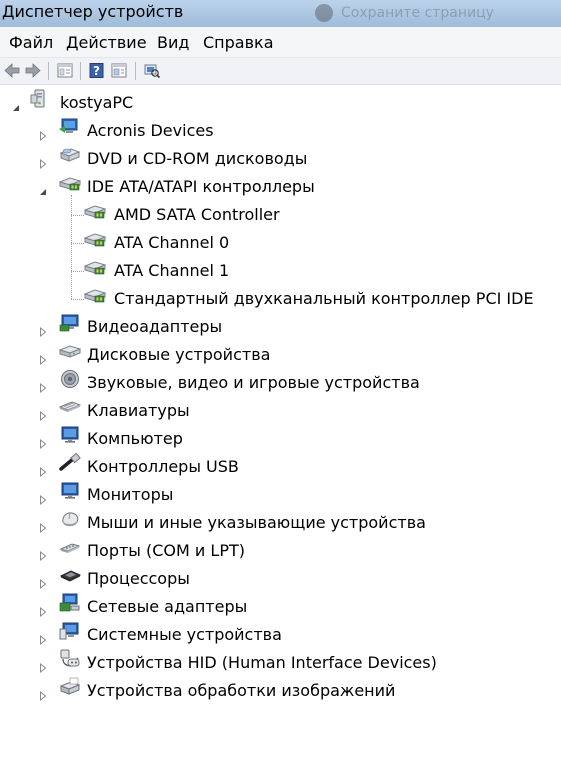 Image resolution: width=561 pixels, height=771 pixels. Describe the element at coordinates (241, 690) in the screenshot. I see `tree-category-label: Устройства обработки изображений` at that location.